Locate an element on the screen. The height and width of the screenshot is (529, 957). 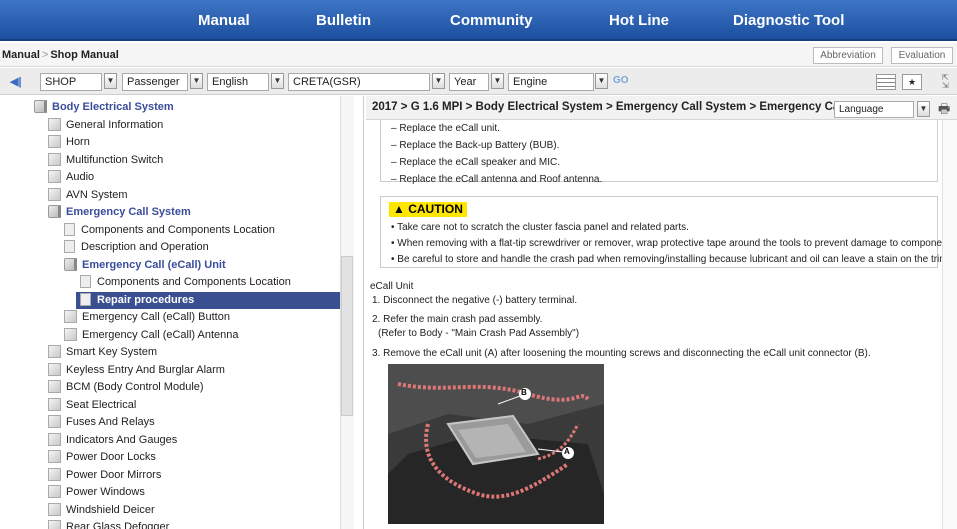
breadcrumb-root: Manual is located at coordinates (21, 55).